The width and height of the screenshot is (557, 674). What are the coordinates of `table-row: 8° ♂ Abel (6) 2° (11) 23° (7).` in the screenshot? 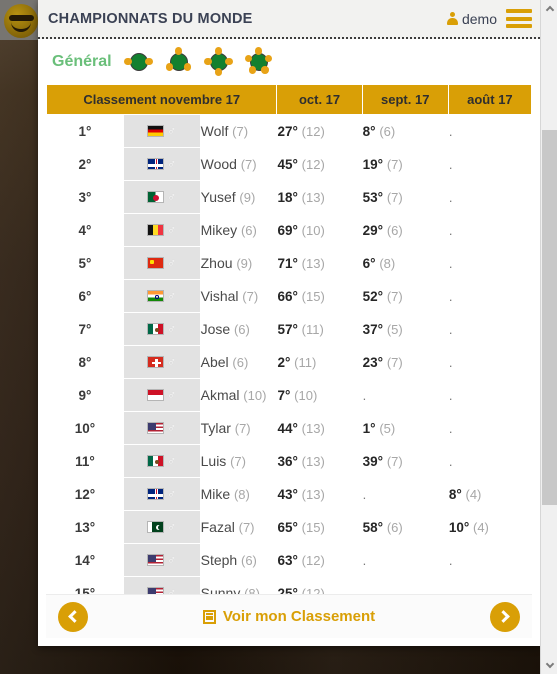 It's located at (289, 362).